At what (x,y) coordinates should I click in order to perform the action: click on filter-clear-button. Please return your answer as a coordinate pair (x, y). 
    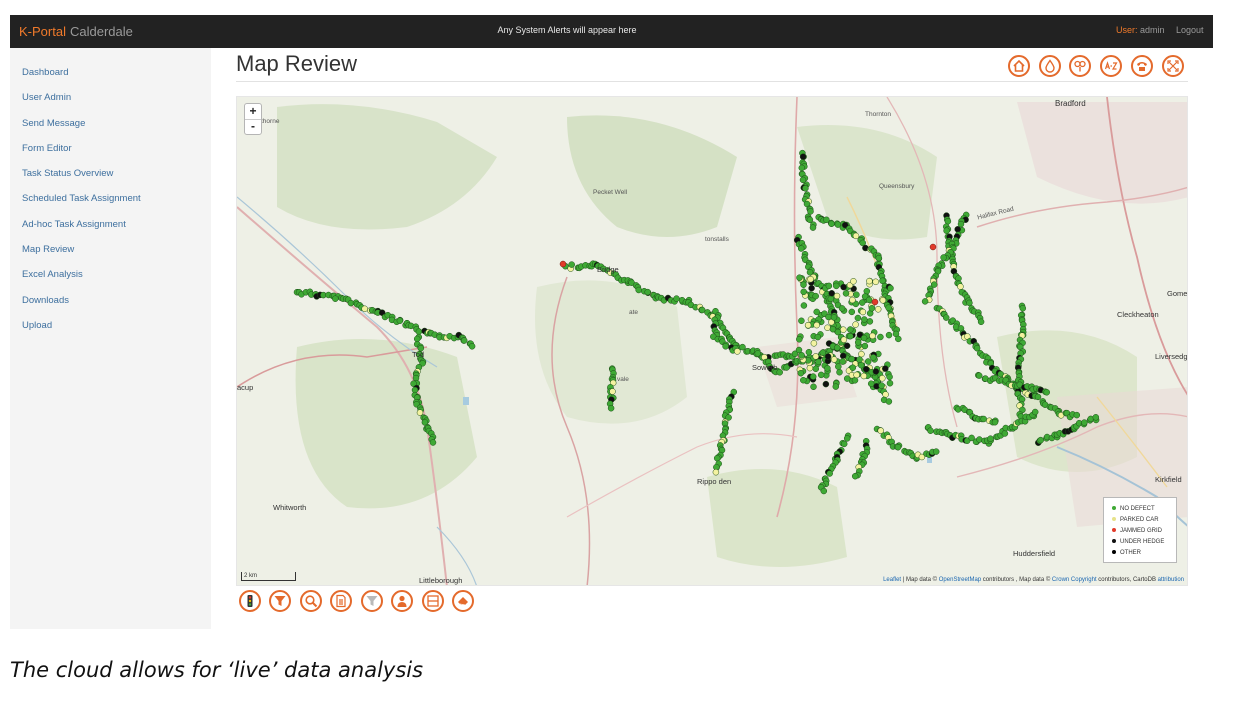
    Looking at the image, I should click on (372, 601).